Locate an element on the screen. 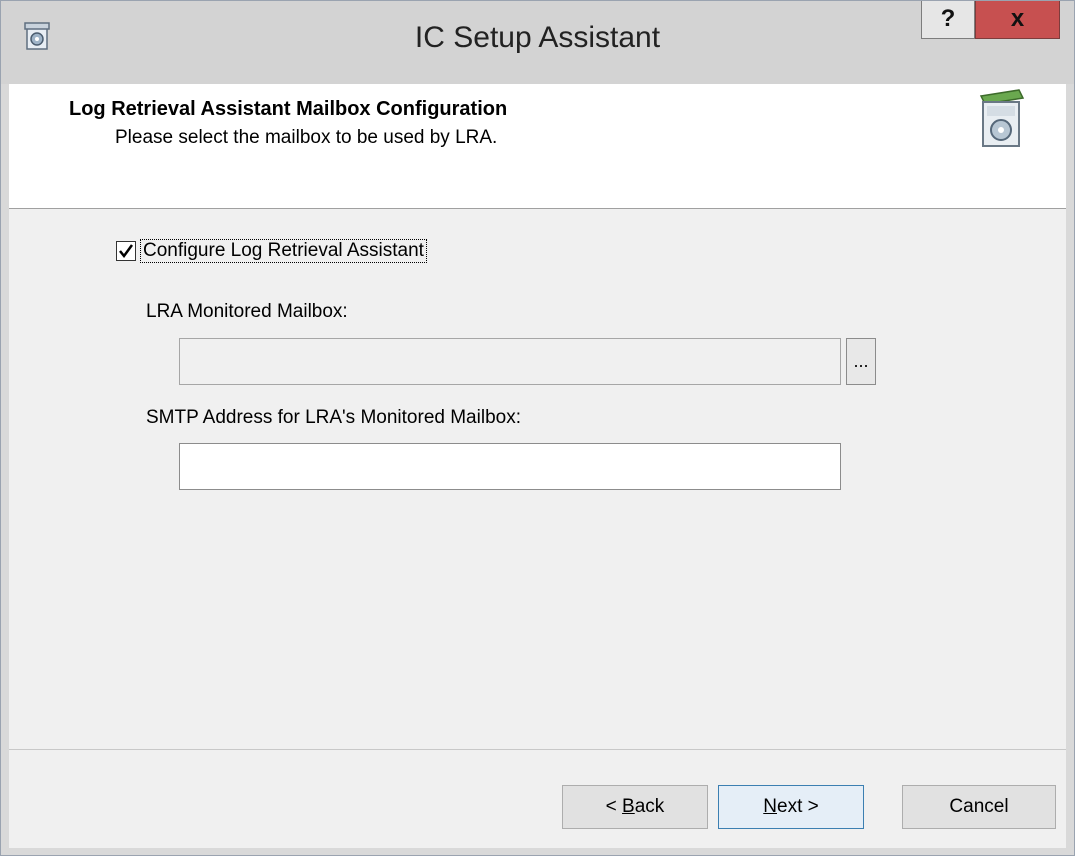 Image resolution: width=1075 pixels, height=856 pixels. configure-lra-label: Configure Log Retrieval Assistant is located at coordinates (283, 251).